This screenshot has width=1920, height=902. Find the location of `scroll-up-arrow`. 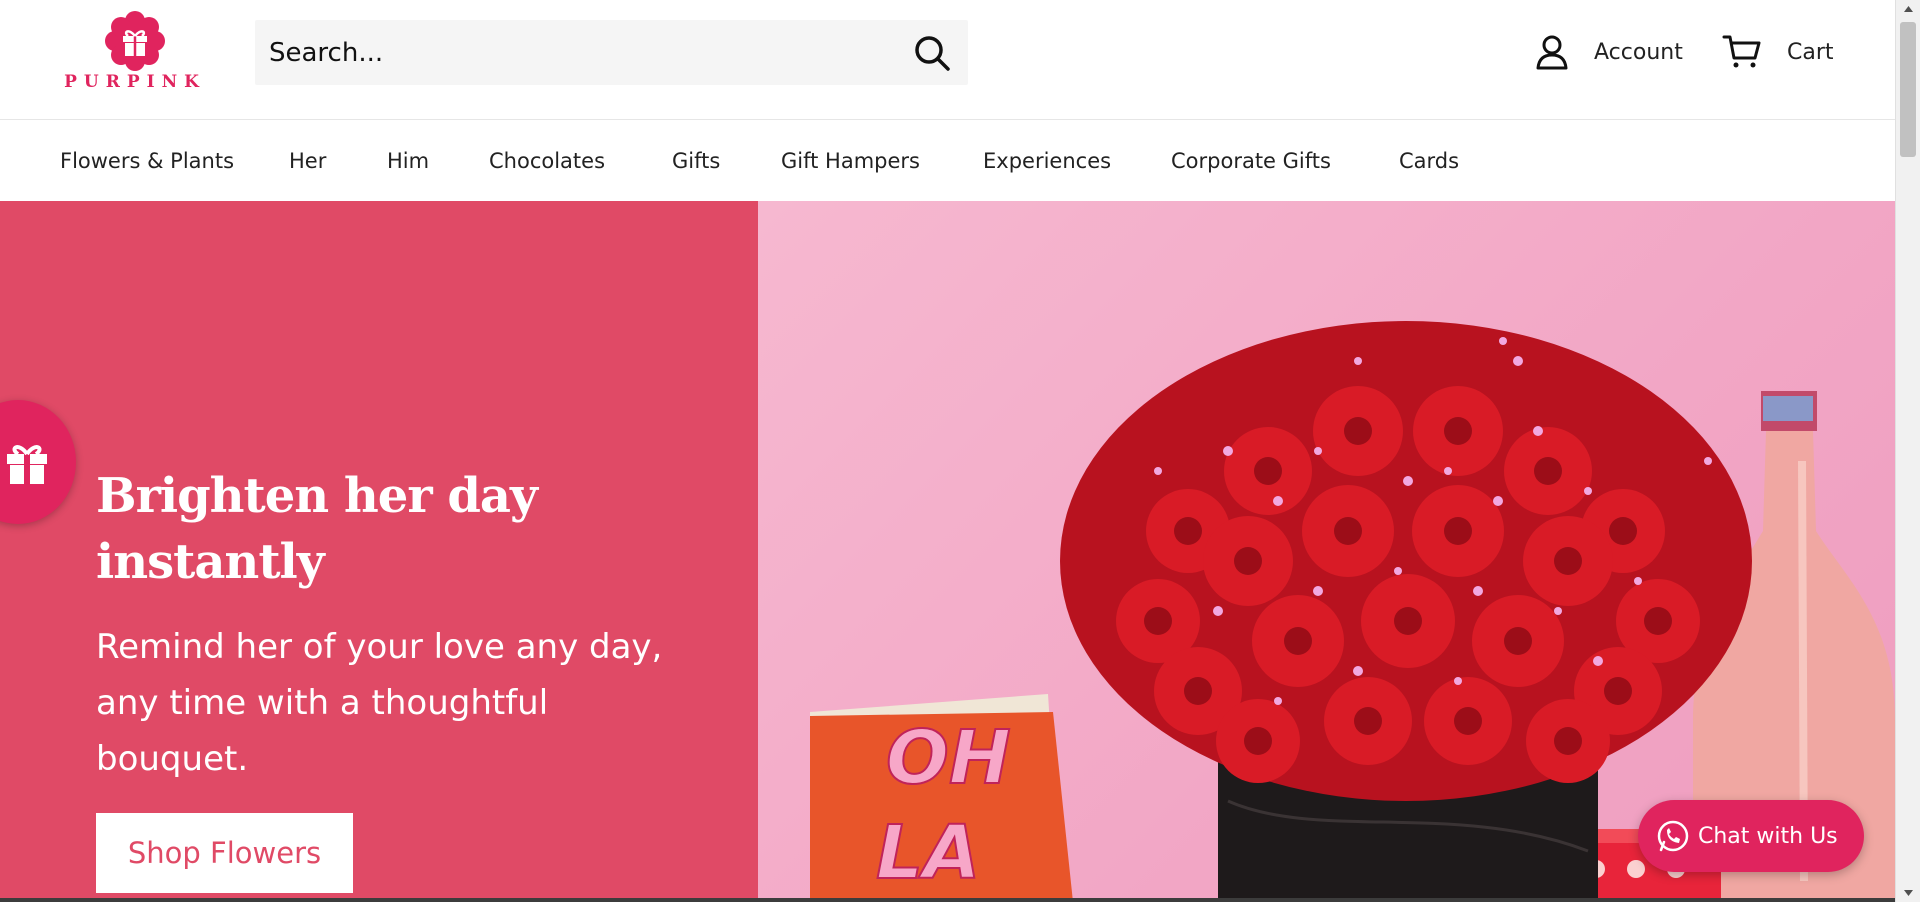

scroll-up-arrow is located at coordinates (1908, 9).